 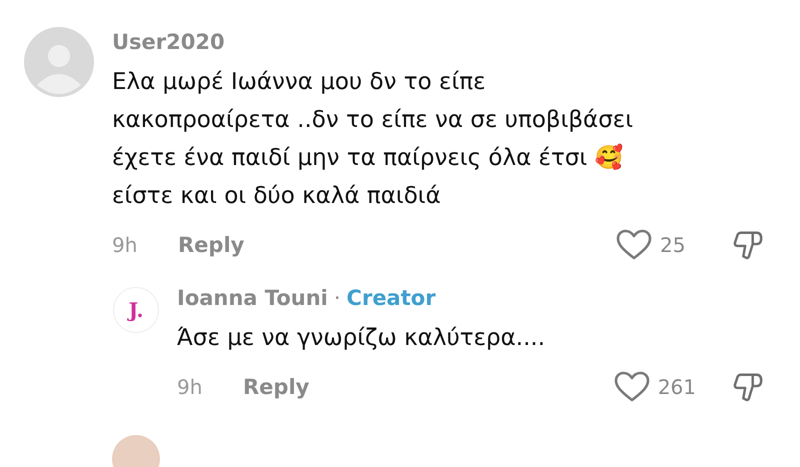 I want to click on comment-text: κακοπροαίρετα ..δν το είπε να σε υποβιβάσει, so click(x=373, y=120).